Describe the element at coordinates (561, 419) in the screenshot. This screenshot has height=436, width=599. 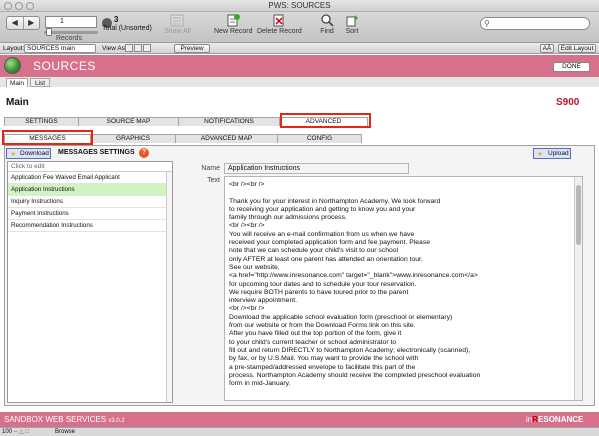
I see `footer-logo-rest: ESONANCE` at that location.